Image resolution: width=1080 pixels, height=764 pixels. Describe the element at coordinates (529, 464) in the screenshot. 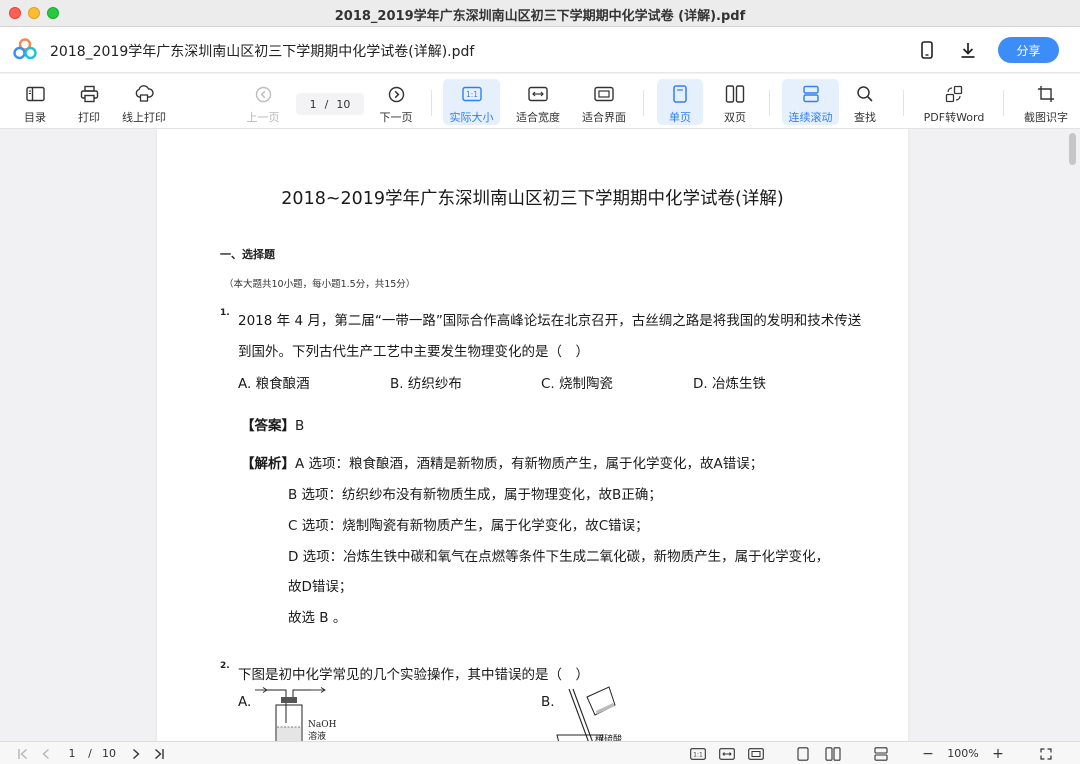

I see `analysis-text: A 选项：粮食酿酒，酒精是新物质，有新物质产生，属于化学变化，故A错误；` at that location.